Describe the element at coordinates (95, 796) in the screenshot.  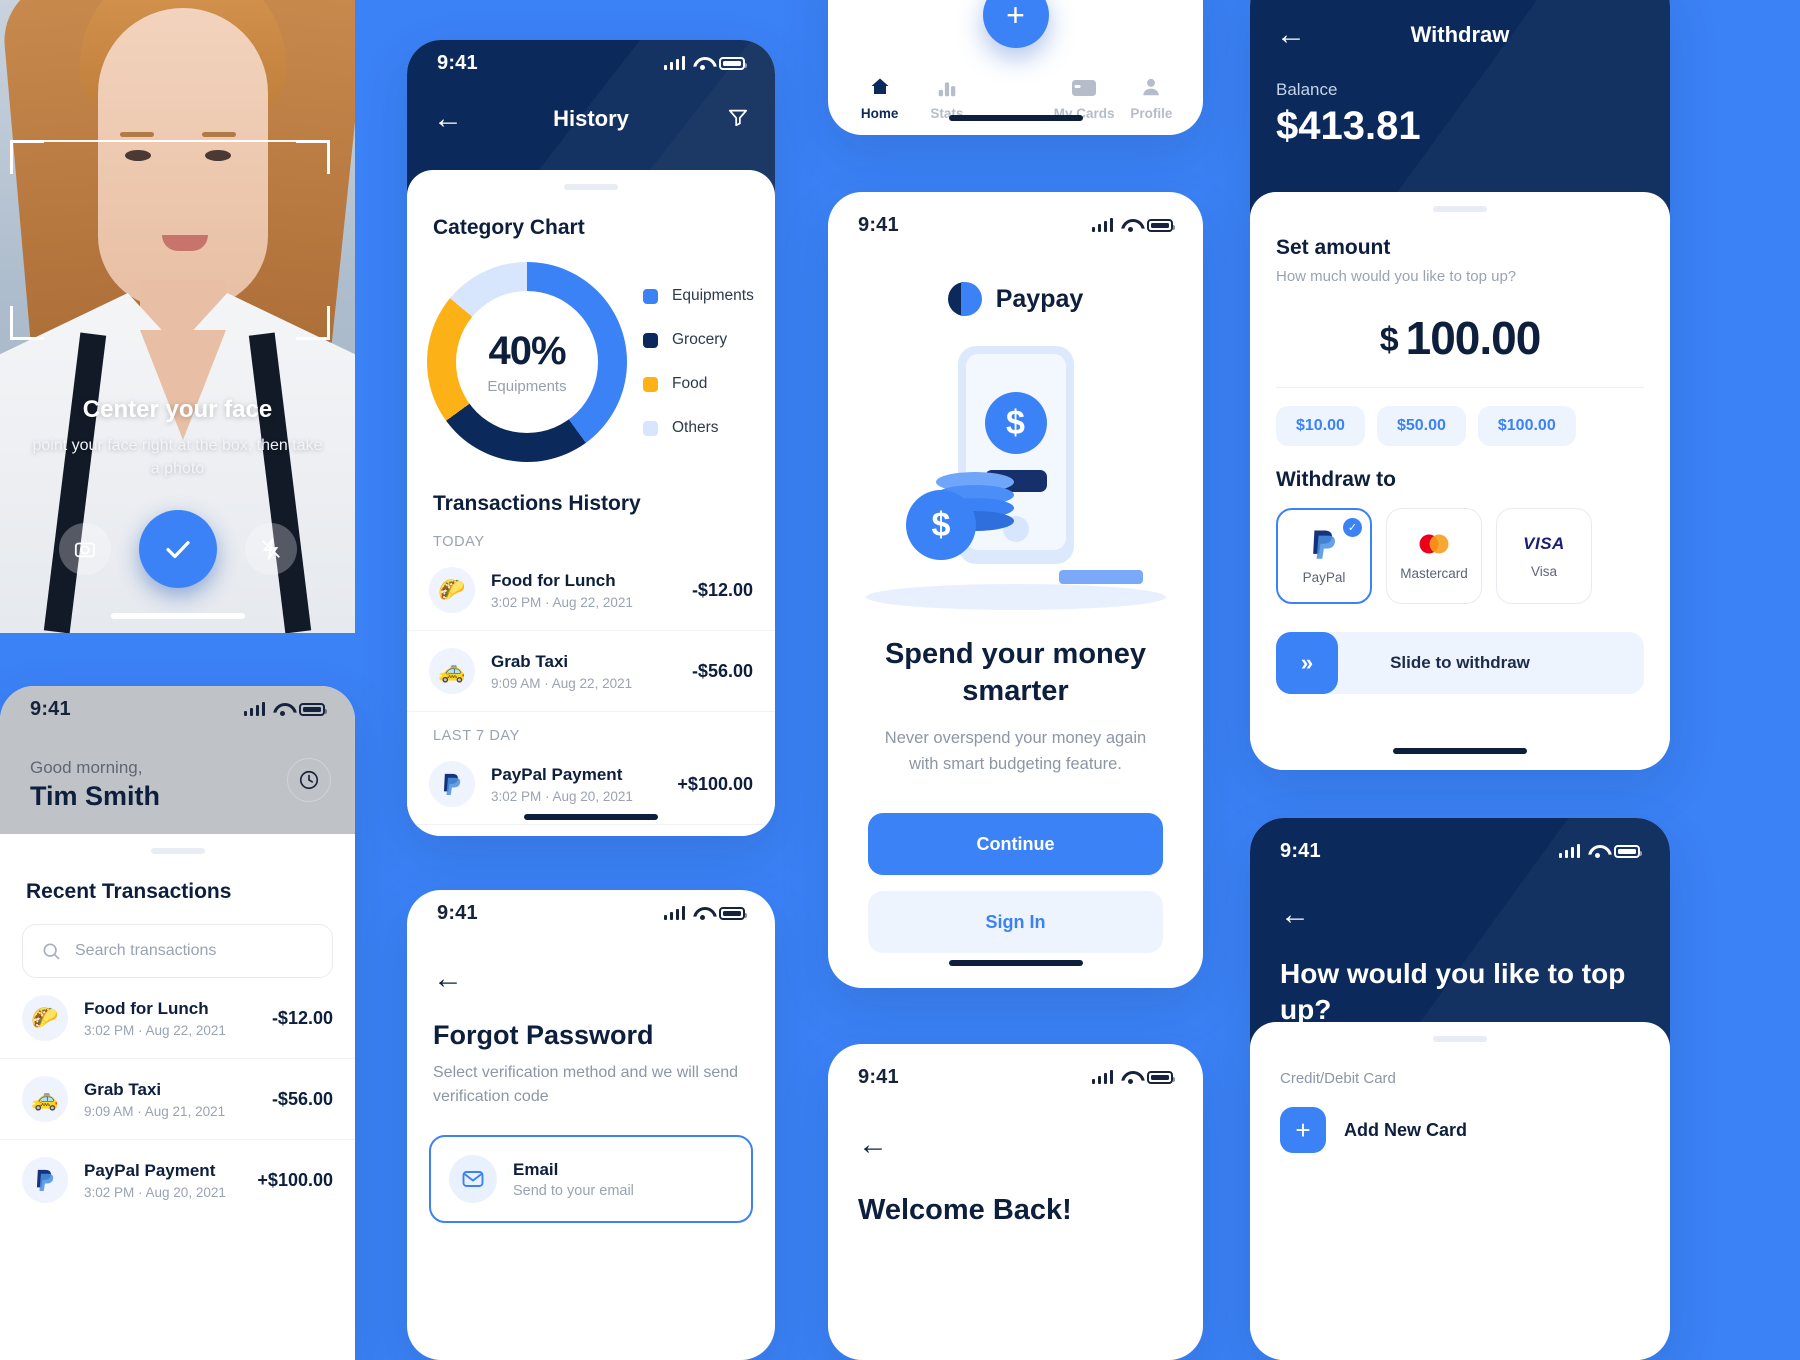
I see `user-name: Tim Smith` at that location.